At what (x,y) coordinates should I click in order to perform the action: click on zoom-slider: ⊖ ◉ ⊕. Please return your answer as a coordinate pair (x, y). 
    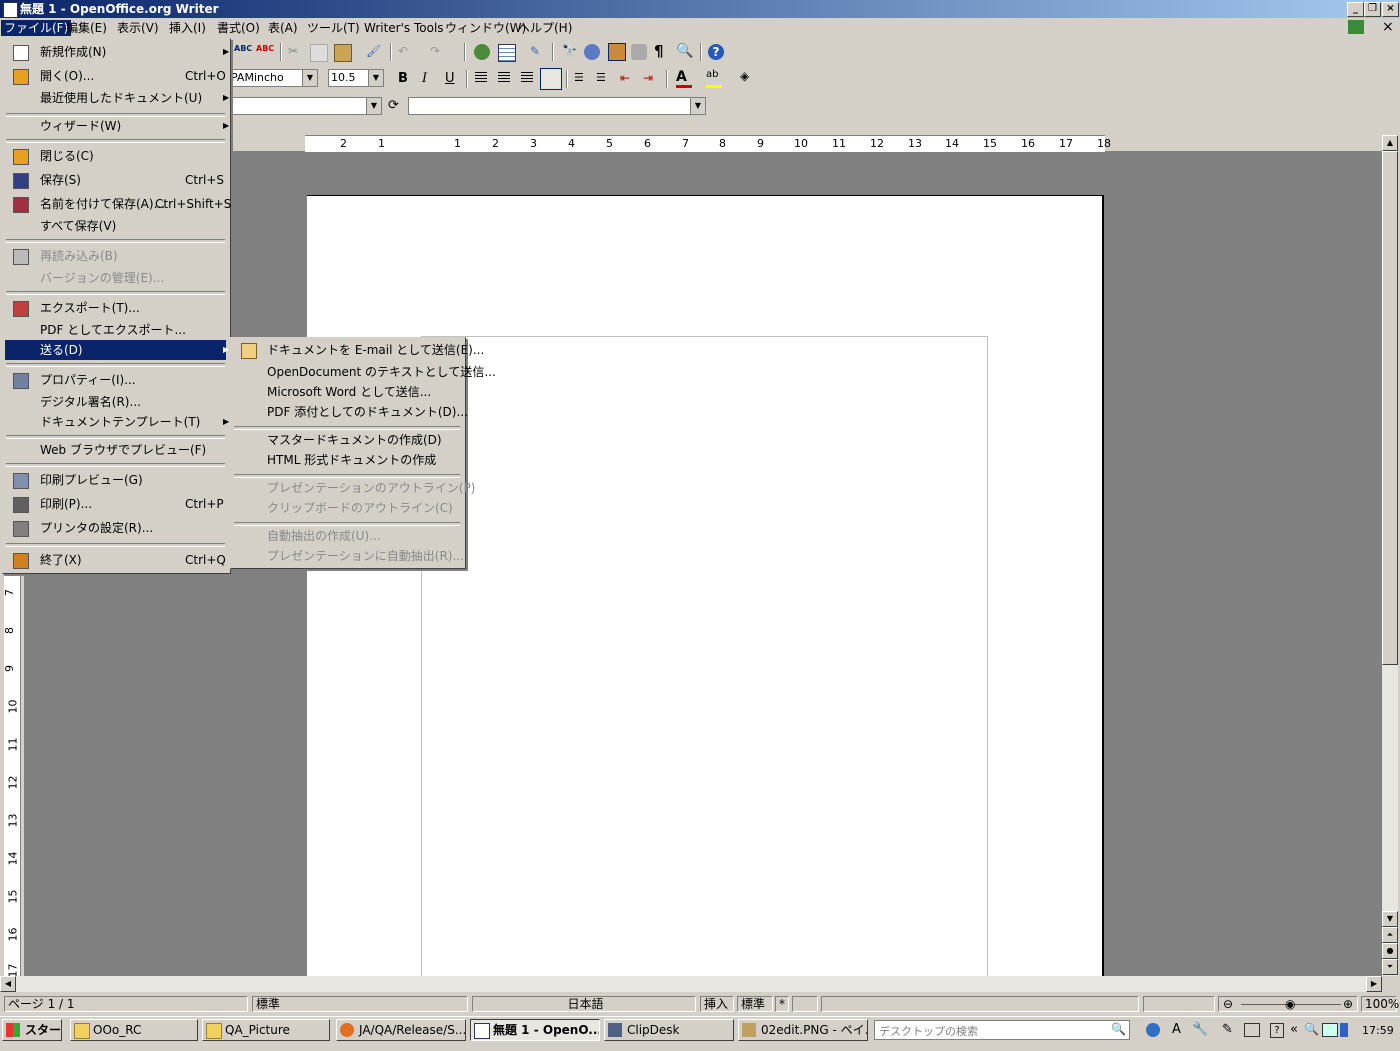
    Looking at the image, I should click on (1288, 1004).